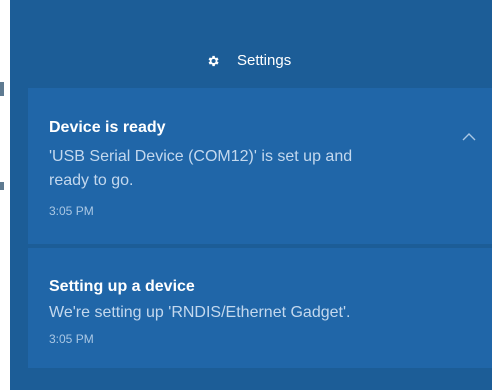 This screenshot has width=492, height=390. Describe the element at coordinates (122, 286) in the screenshot. I see `notification-title: Setting up a device` at that location.